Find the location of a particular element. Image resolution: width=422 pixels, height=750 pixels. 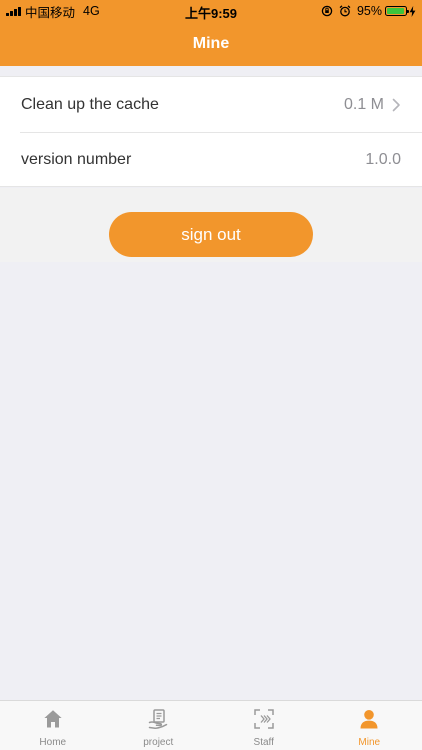

version-number-label: version number is located at coordinates (76, 159).